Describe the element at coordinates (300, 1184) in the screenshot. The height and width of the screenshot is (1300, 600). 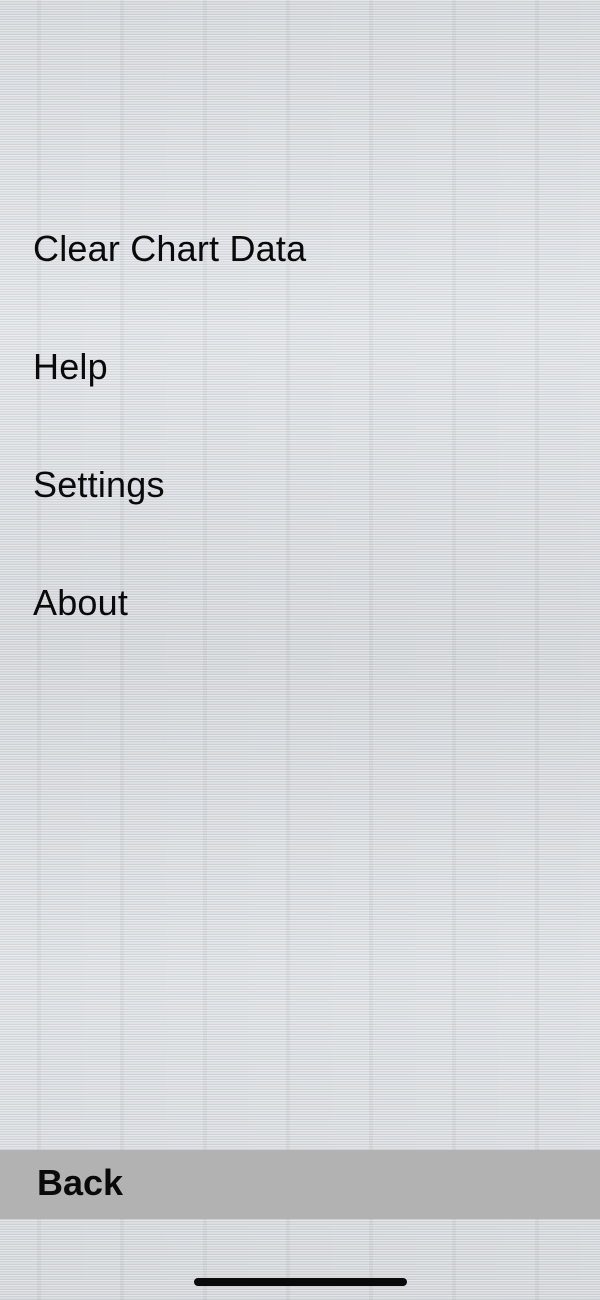
I see `back-button: Back` at that location.